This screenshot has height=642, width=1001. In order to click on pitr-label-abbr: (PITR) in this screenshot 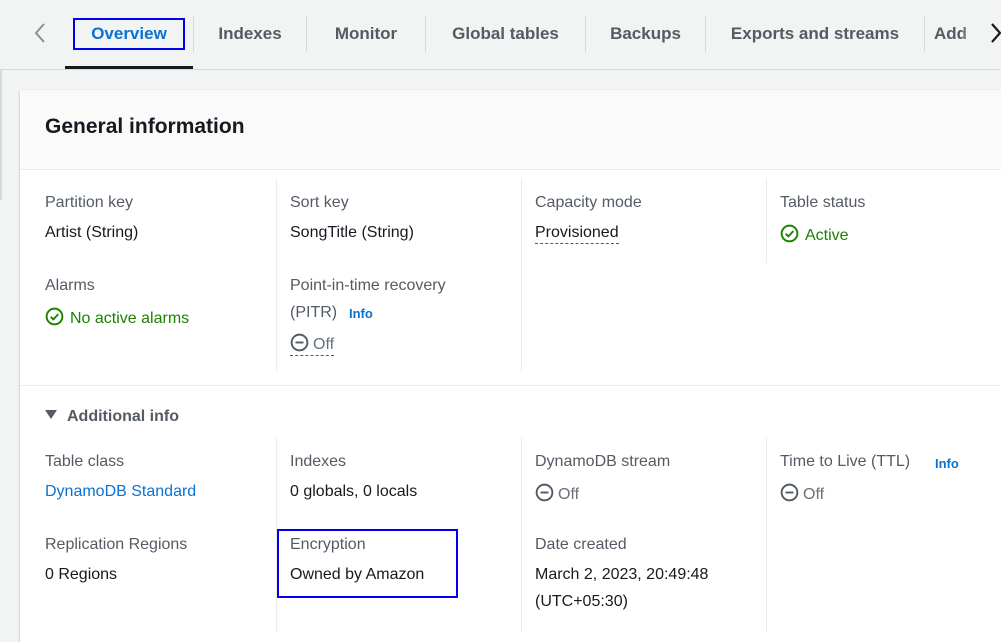, I will do `click(314, 312)`.